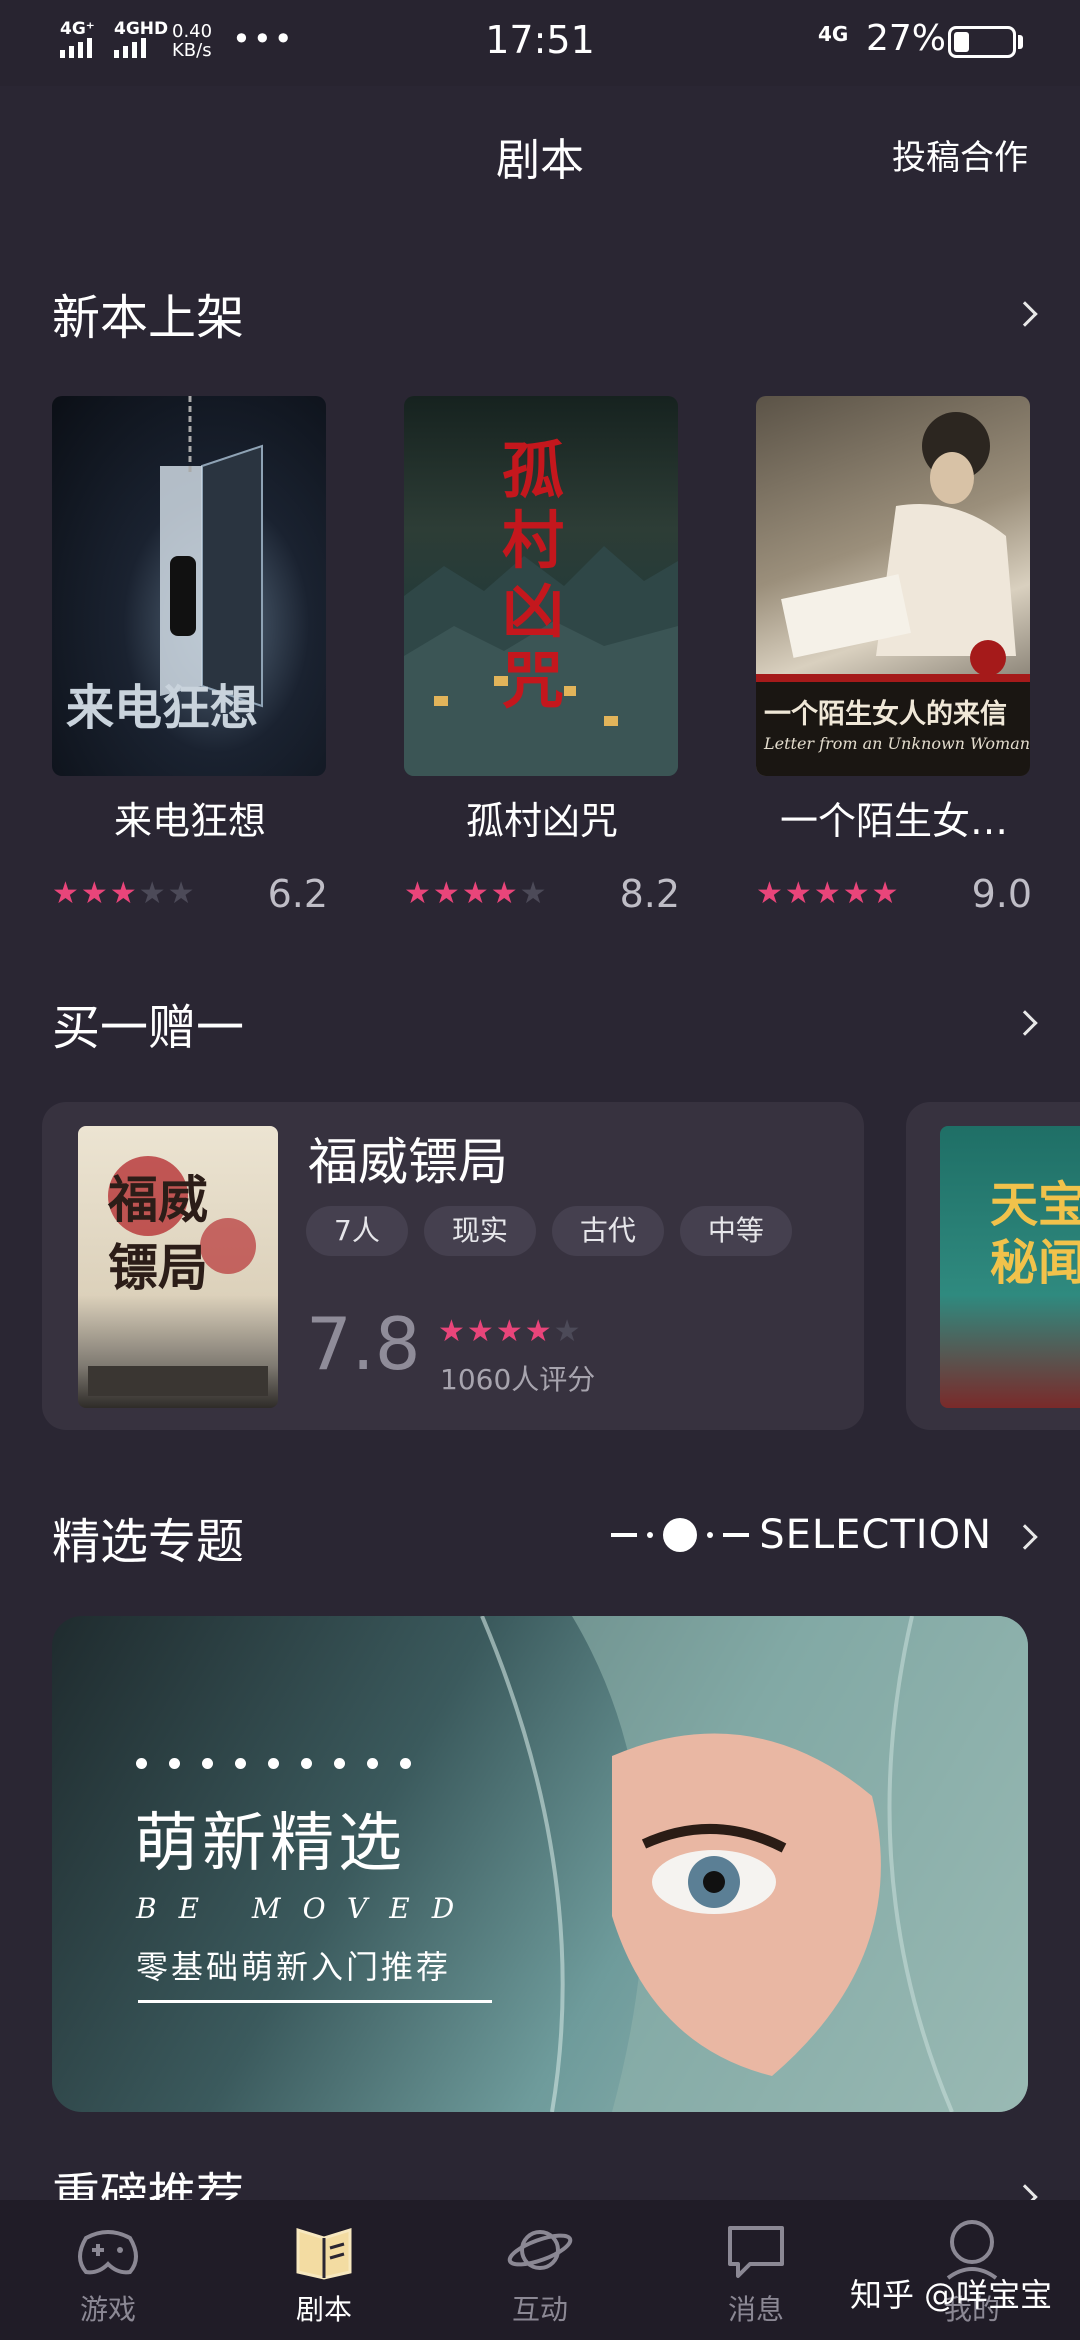 Image resolution: width=1080 pixels, height=2340 pixels. What do you see at coordinates (273, 1763) in the screenshot?
I see `banner-dots` at bounding box center [273, 1763].